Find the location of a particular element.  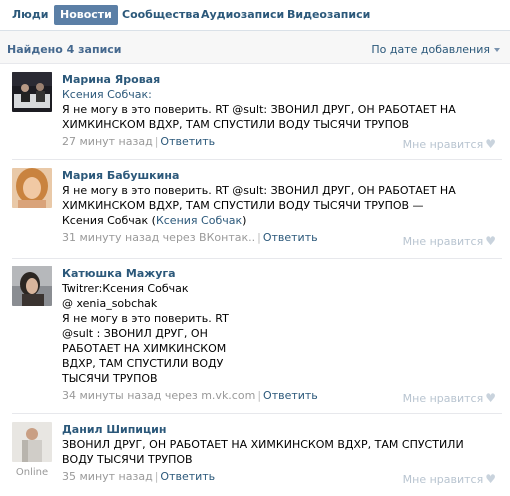

tab-audio: Аудиозаписи is located at coordinates (242, 15).